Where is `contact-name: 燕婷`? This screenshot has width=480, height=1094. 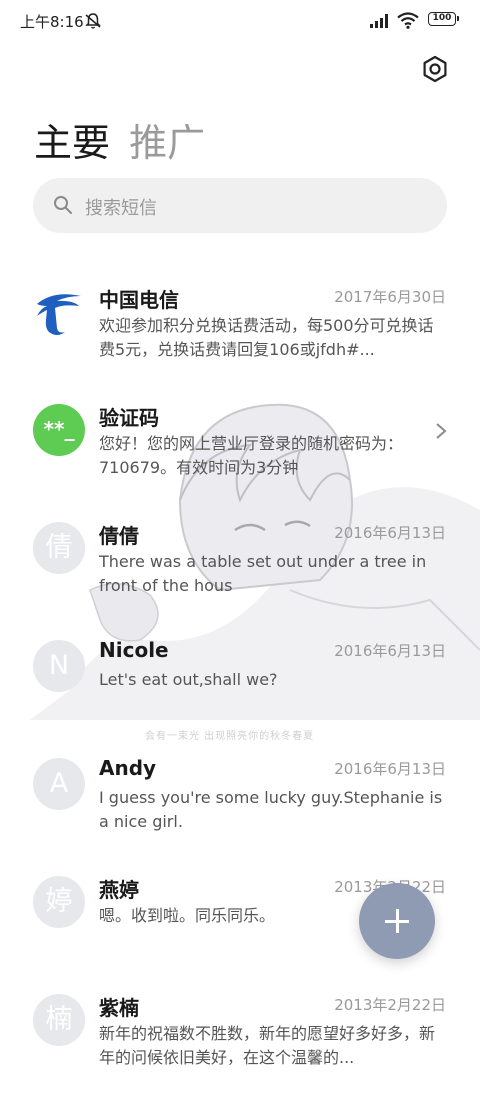 contact-name: 燕婷 is located at coordinates (119, 890).